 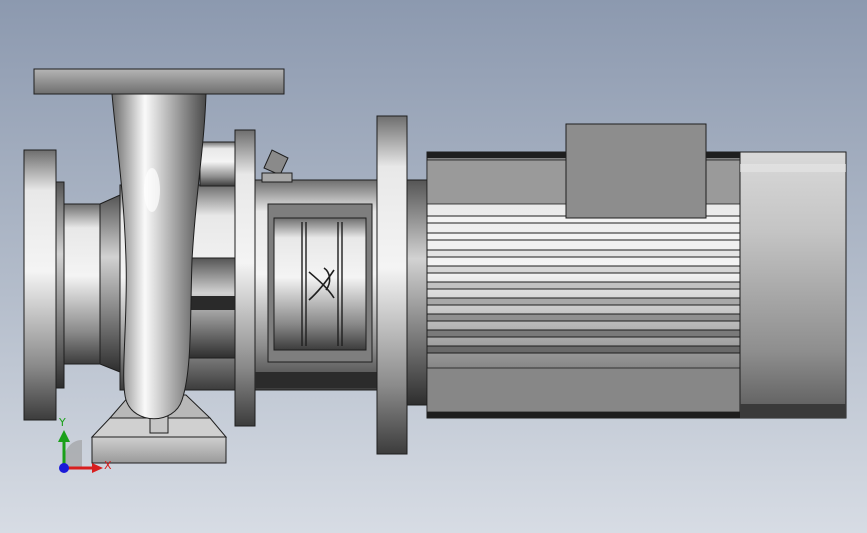 I want to click on discharge-flange, so click(x=159, y=81).